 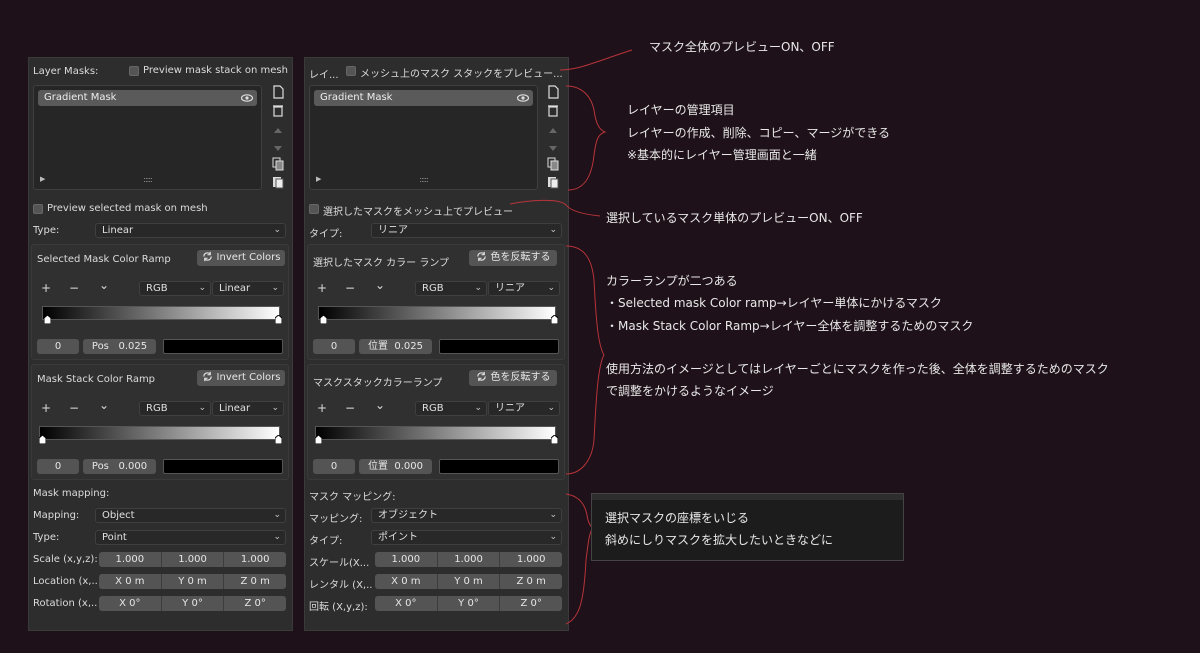 I want to click on scale-label: Scale (x,y,z):, so click(x=65, y=559).